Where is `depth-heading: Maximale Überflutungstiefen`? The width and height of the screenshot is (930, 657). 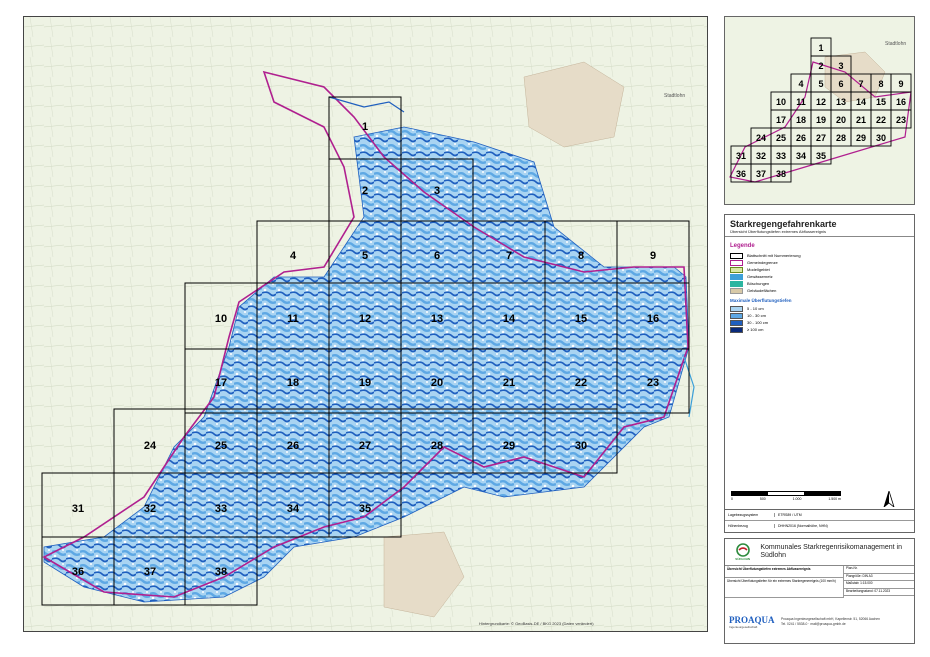 depth-heading: Maximale Überflutungstiefen is located at coordinates (761, 300).